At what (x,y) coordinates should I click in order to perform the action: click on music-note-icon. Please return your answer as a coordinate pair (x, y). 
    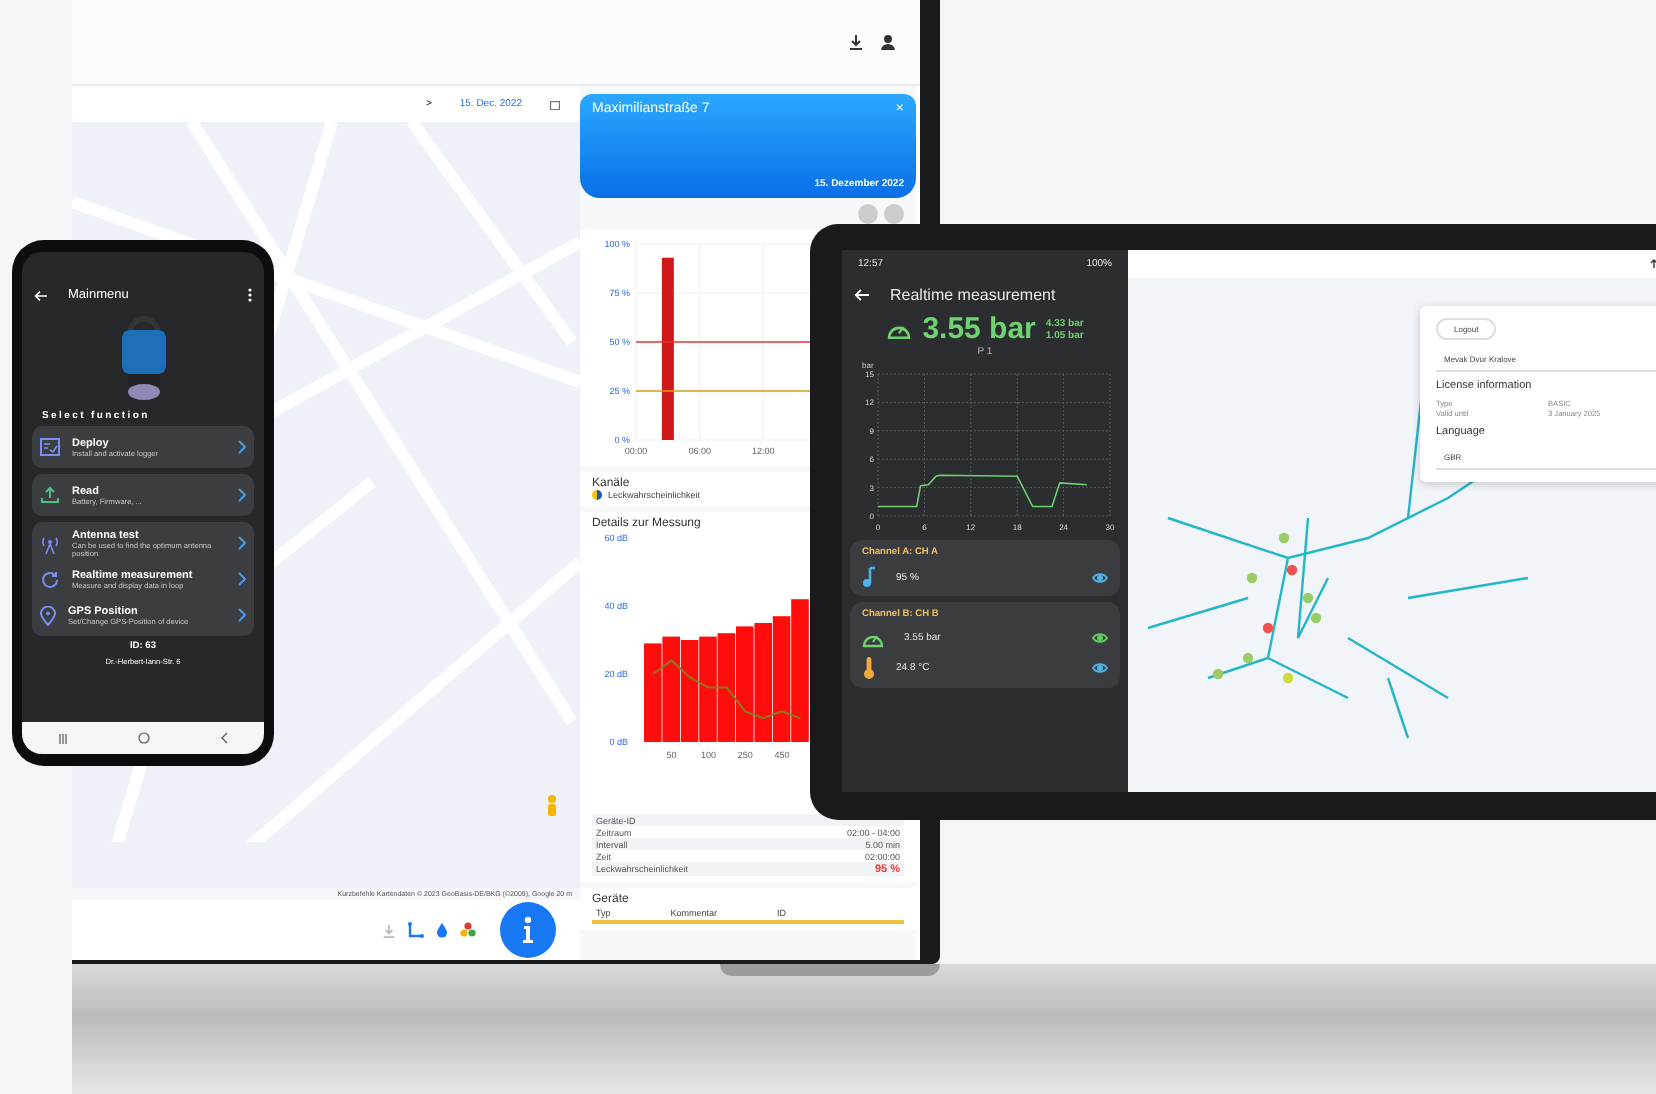
    Looking at the image, I should click on (869, 577).